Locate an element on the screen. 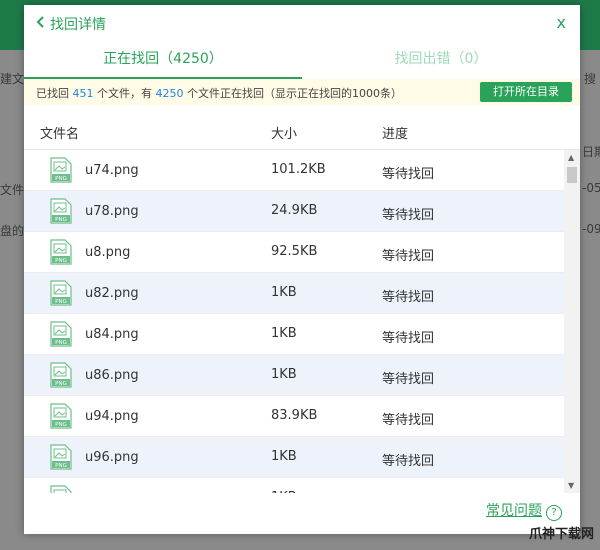 This screenshot has width=600, height=550. table-header: 文件名 大小 进度 is located at coordinates (302, 131).